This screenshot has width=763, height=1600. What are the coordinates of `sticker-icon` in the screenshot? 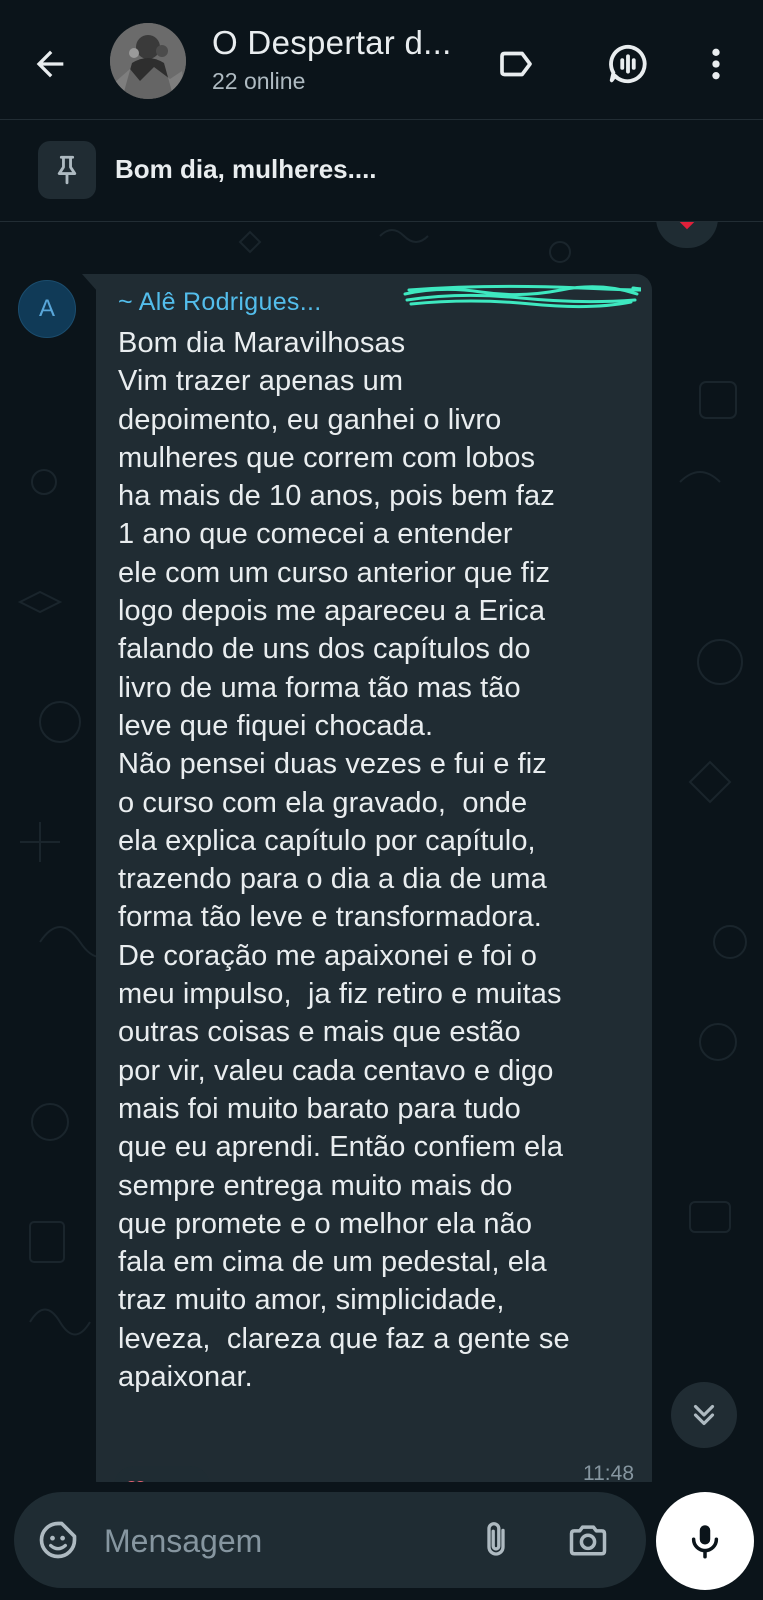 It's located at (58, 1540).